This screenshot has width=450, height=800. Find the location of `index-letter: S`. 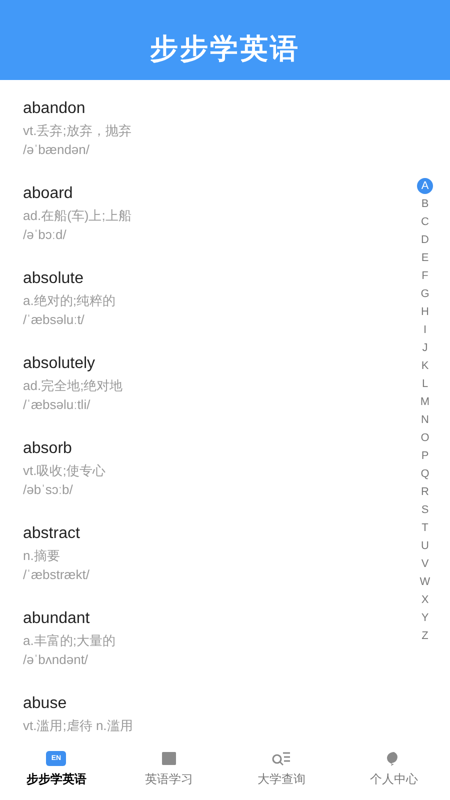

index-letter: S is located at coordinates (425, 510).